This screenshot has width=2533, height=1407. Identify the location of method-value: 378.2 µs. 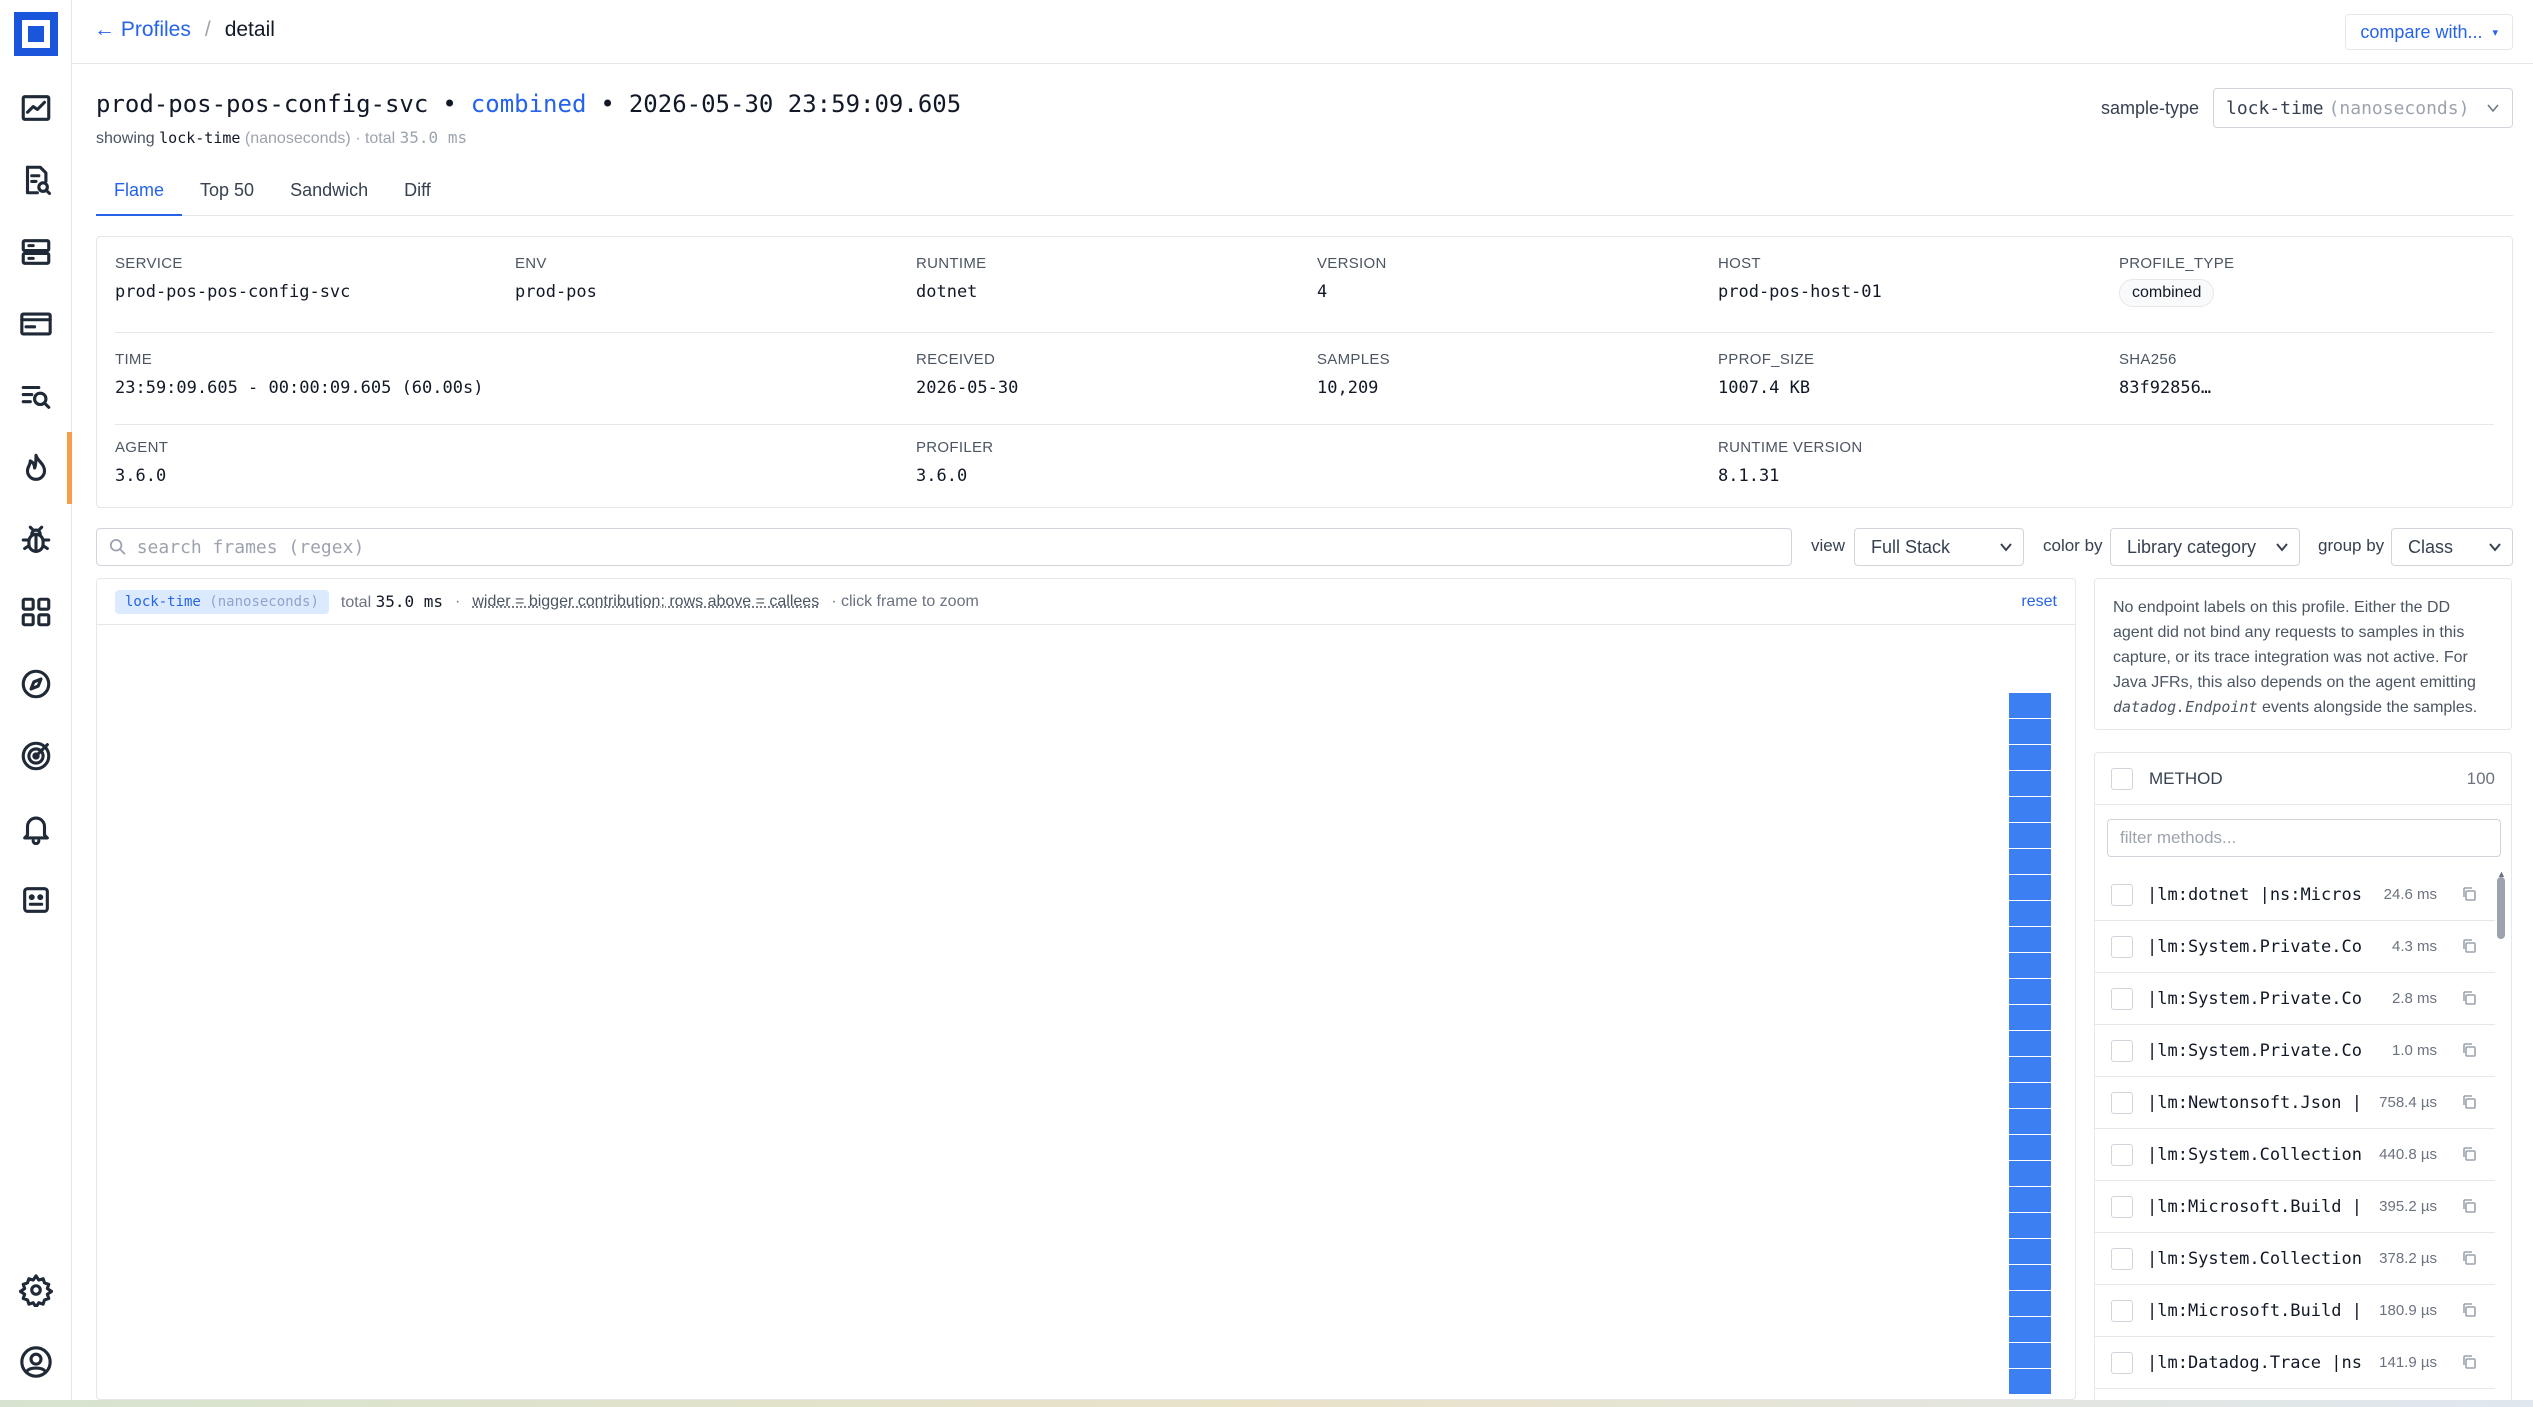
(2408, 1258).